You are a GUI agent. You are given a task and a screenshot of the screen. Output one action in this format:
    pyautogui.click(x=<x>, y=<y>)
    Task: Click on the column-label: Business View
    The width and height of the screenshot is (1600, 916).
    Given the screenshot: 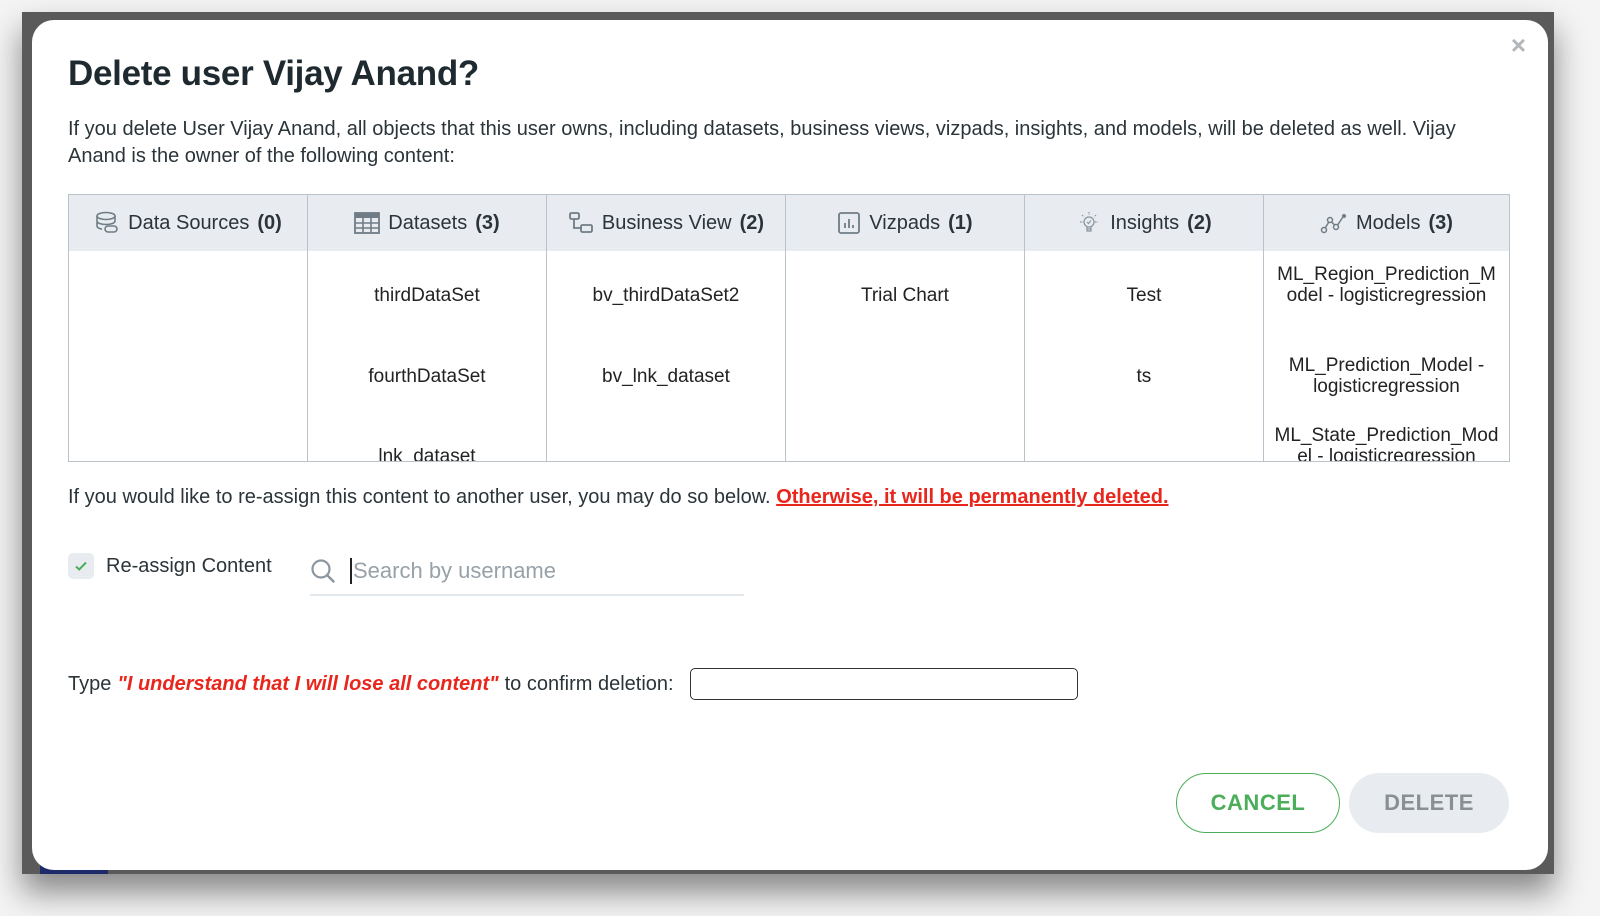 What is the action you would take?
    pyautogui.click(x=666, y=222)
    